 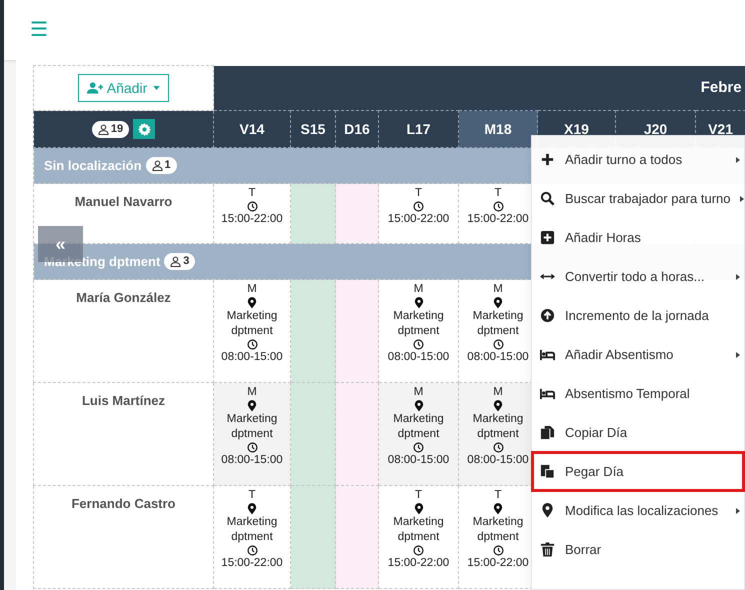 I want to click on employee-name: Manuel Navarro, so click(x=123, y=201).